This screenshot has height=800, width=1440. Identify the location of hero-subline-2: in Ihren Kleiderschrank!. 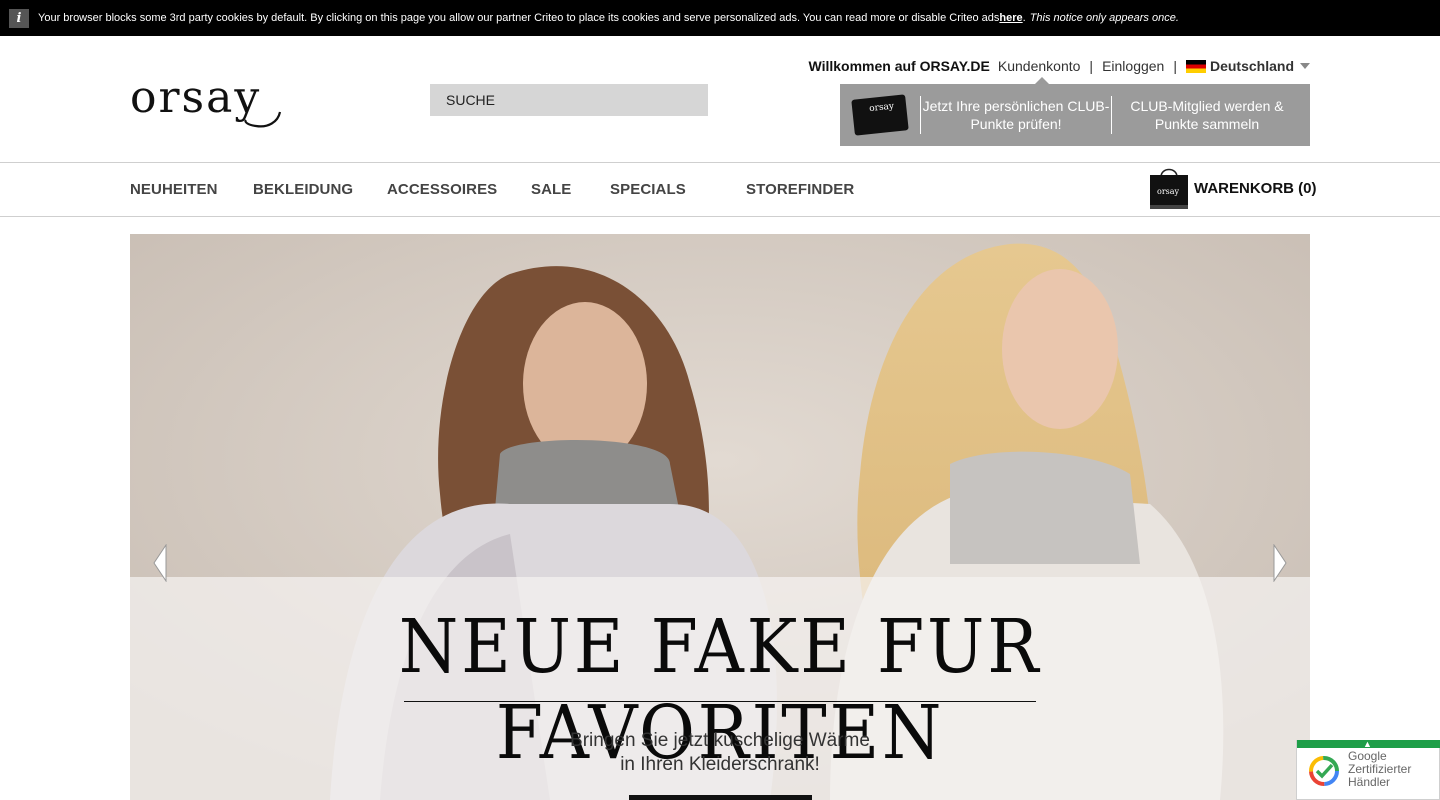
(720, 764).